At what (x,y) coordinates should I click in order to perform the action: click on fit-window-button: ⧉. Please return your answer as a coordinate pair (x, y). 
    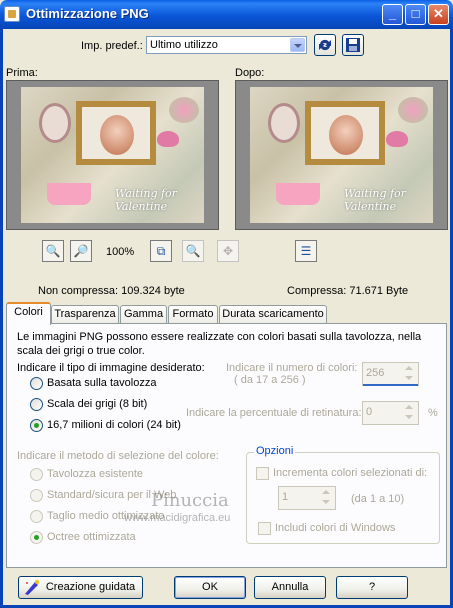
    Looking at the image, I should click on (161, 251).